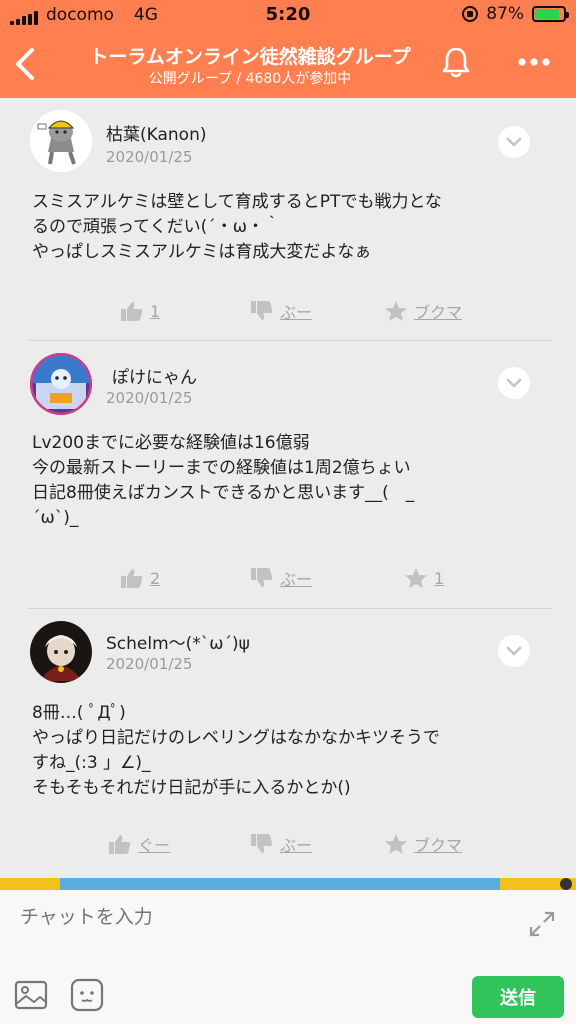 The width and height of the screenshot is (576, 1024). Describe the element at coordinates (236, 738) in the screenshot. I see `post-line: やっぱり日記だけのレベリングはなかなかキツそうで` at that location.